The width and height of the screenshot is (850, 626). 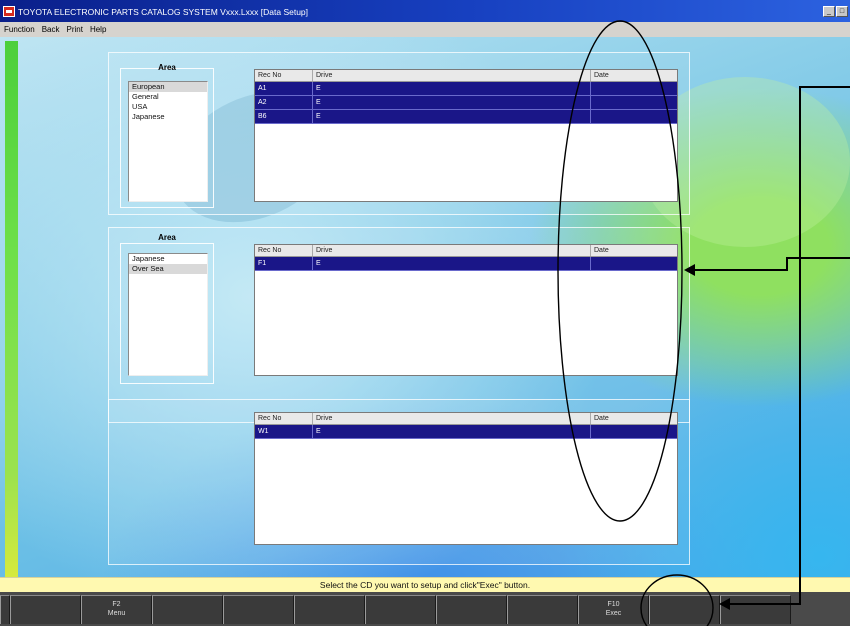 I want to click on decorative-strip, so click(x=11, y=311).